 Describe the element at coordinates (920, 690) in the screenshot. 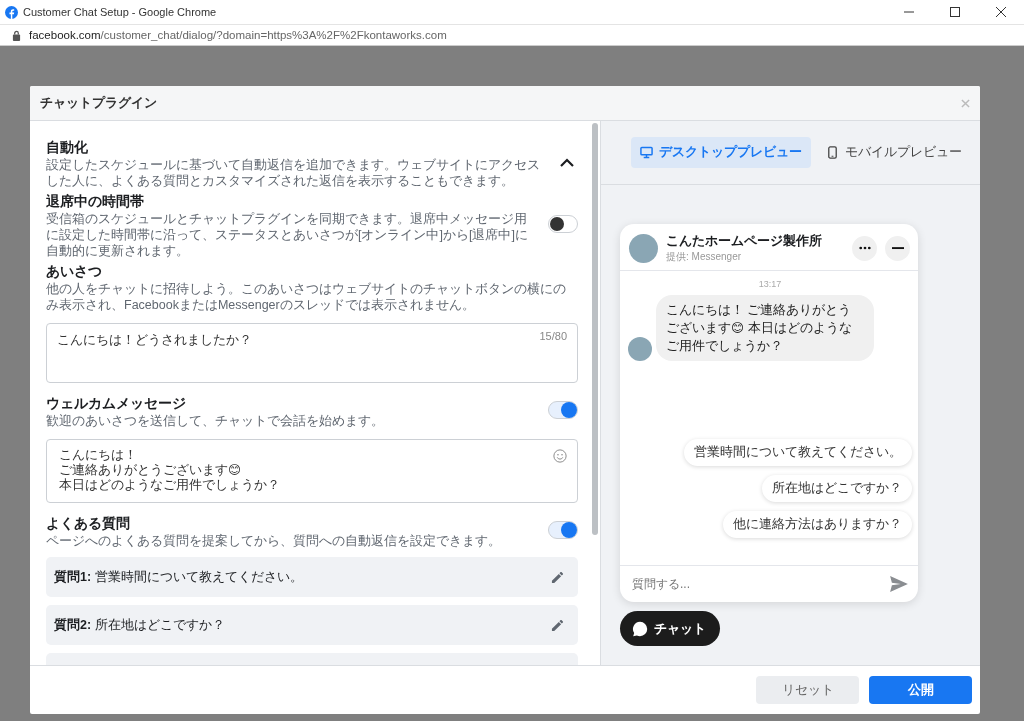

I see `publish-button: 公開` at that location.